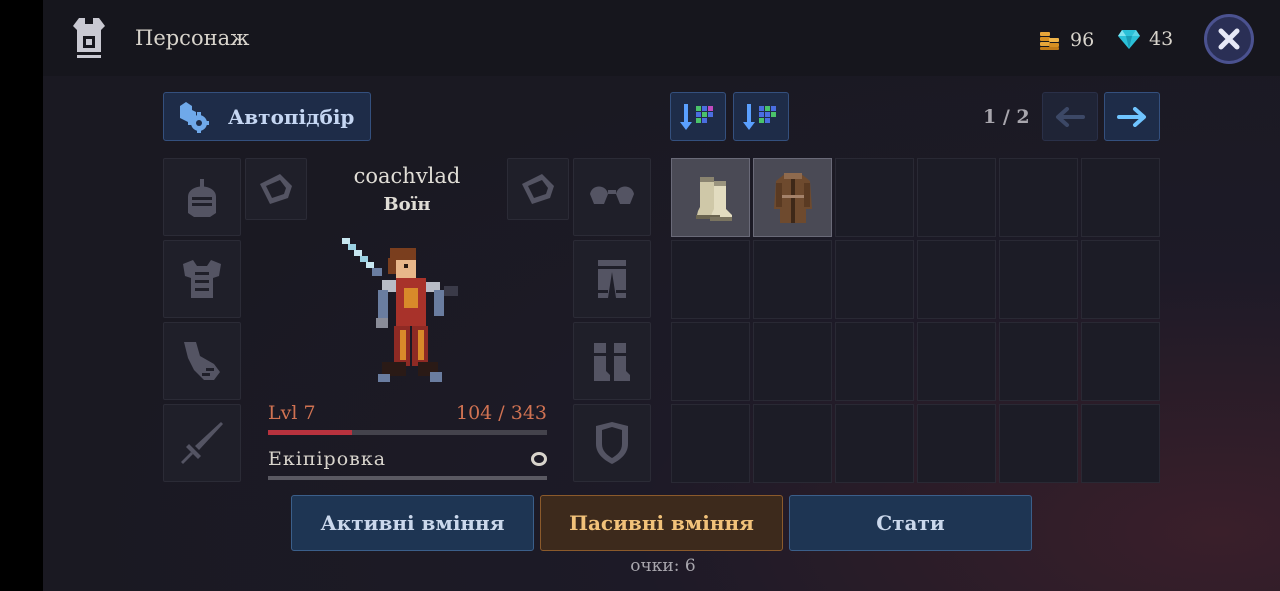  Describe the element at coordinates (194, 117) in the screenshot. I see `autoequip-gear-icon` at that location.